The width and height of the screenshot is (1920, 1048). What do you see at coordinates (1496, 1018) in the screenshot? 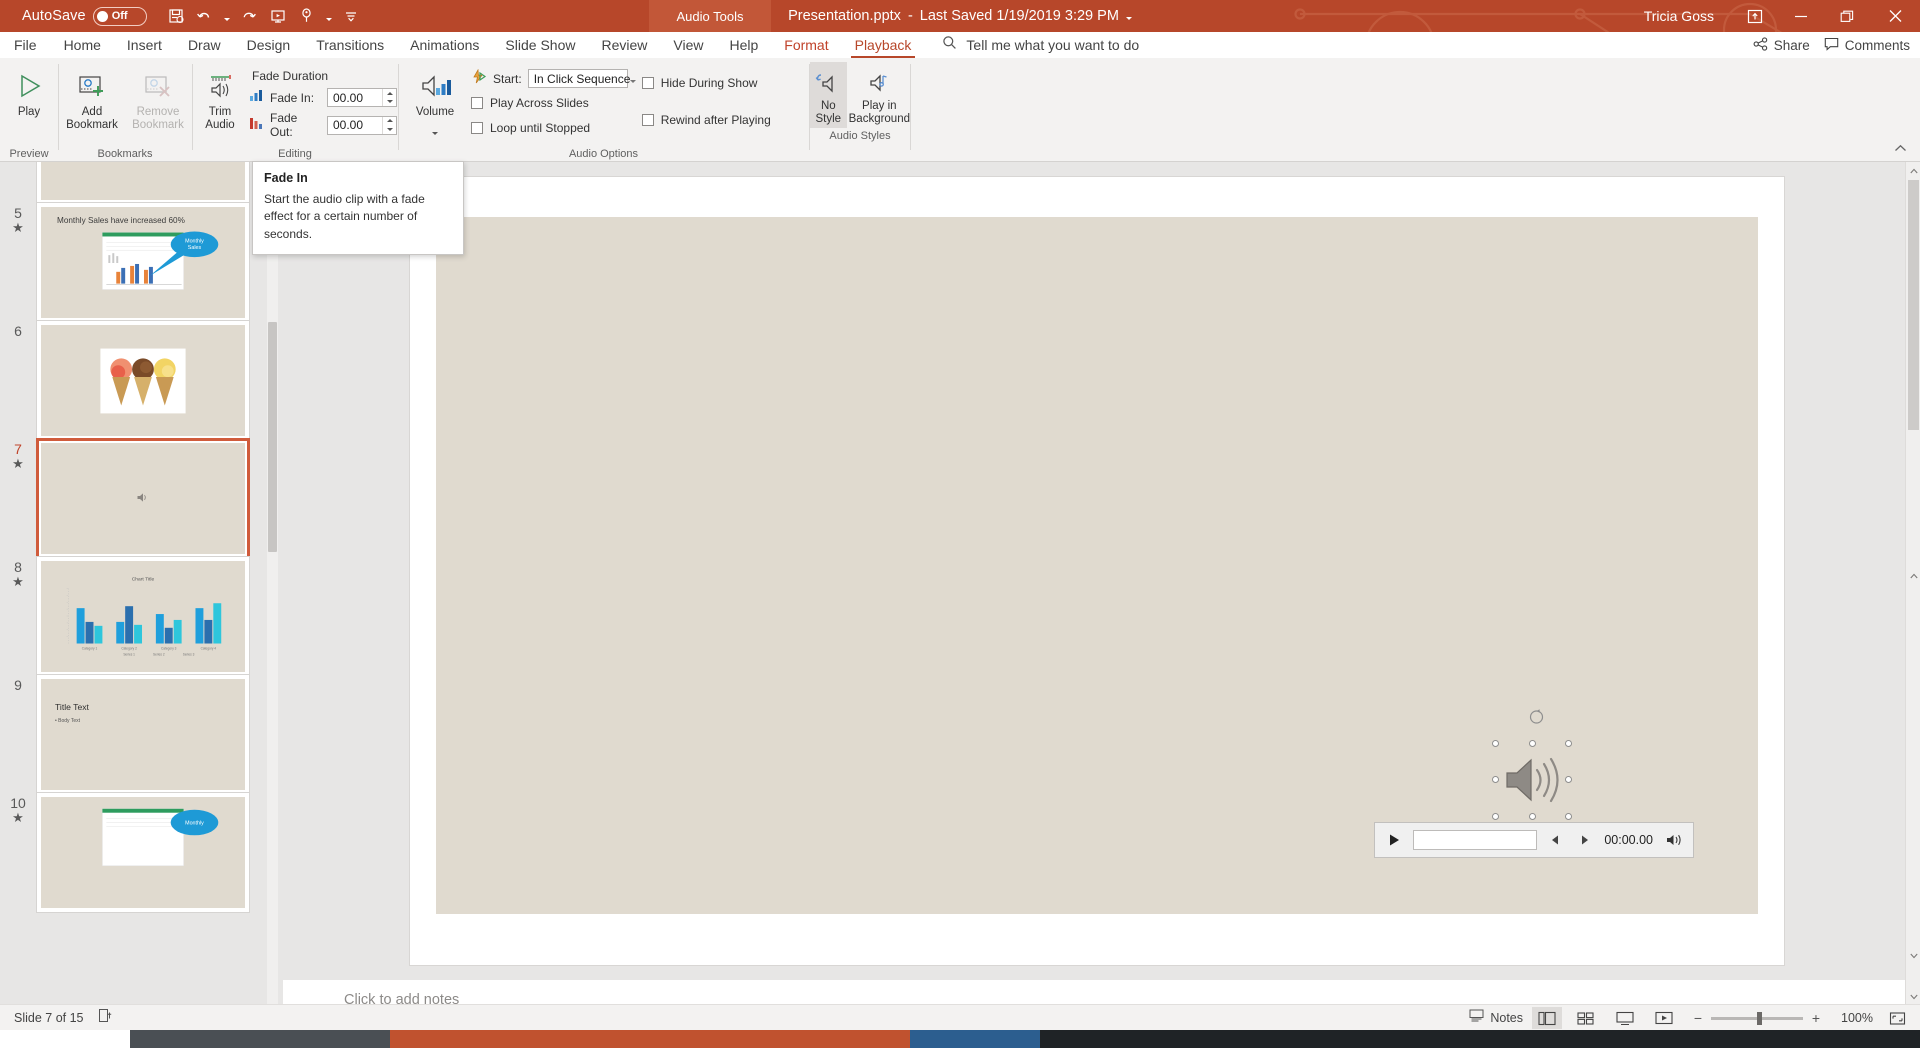
I see `notes-button: Notes` at bounding box center [1496, 1018].